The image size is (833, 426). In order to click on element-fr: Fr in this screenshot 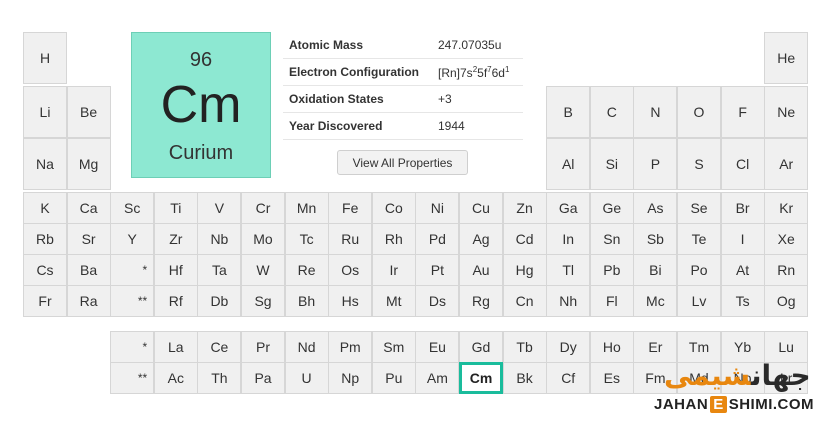, I will do `click(45, 301)`.